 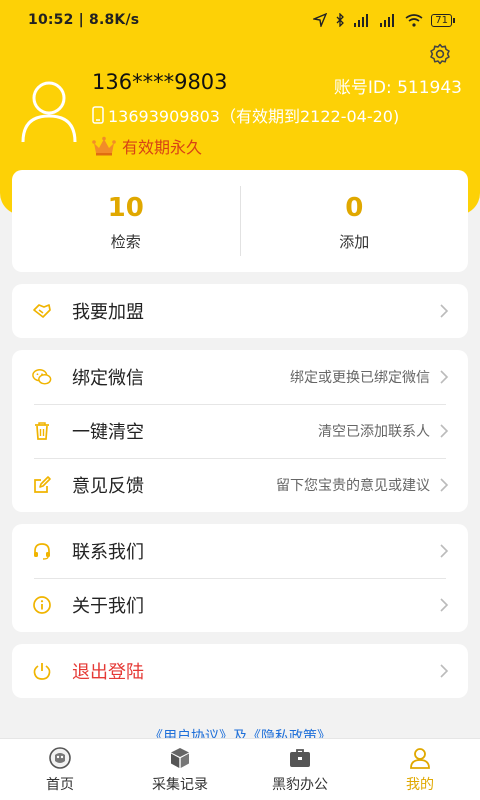 What do you see at coordinates (420, 758) in the screenshot?
I see `user-icon` at bounding box center [420, 758].